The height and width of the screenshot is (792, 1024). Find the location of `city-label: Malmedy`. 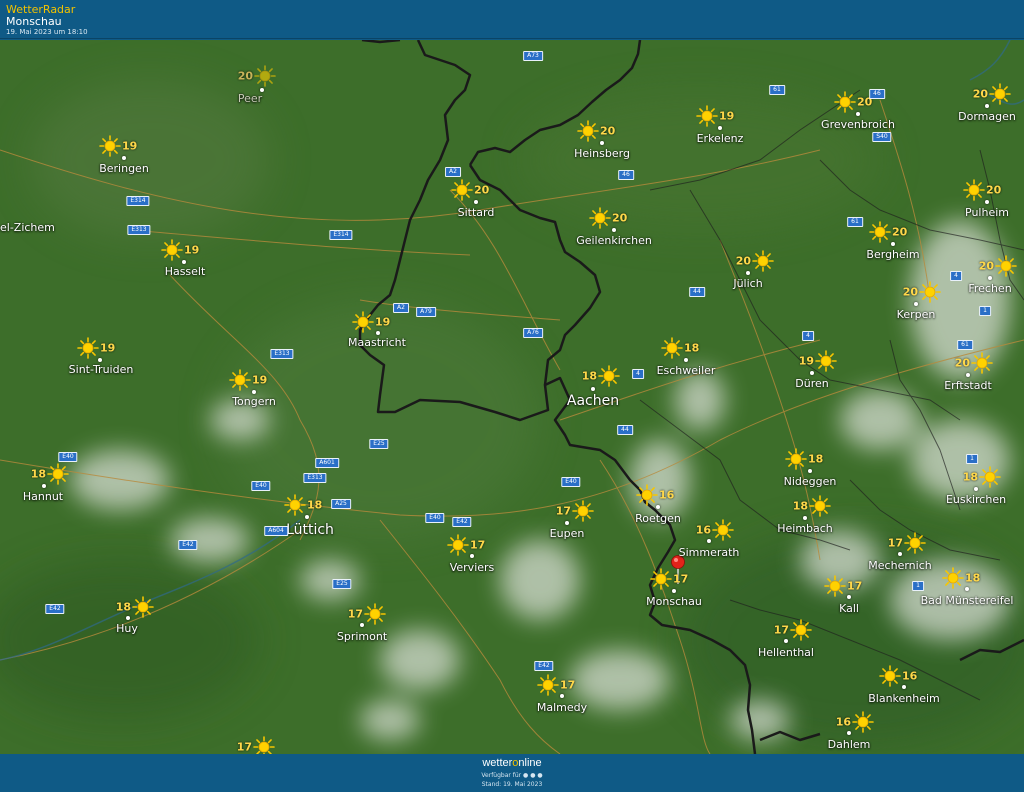

city-label: Malmedy is located at coordinates (562, 707).